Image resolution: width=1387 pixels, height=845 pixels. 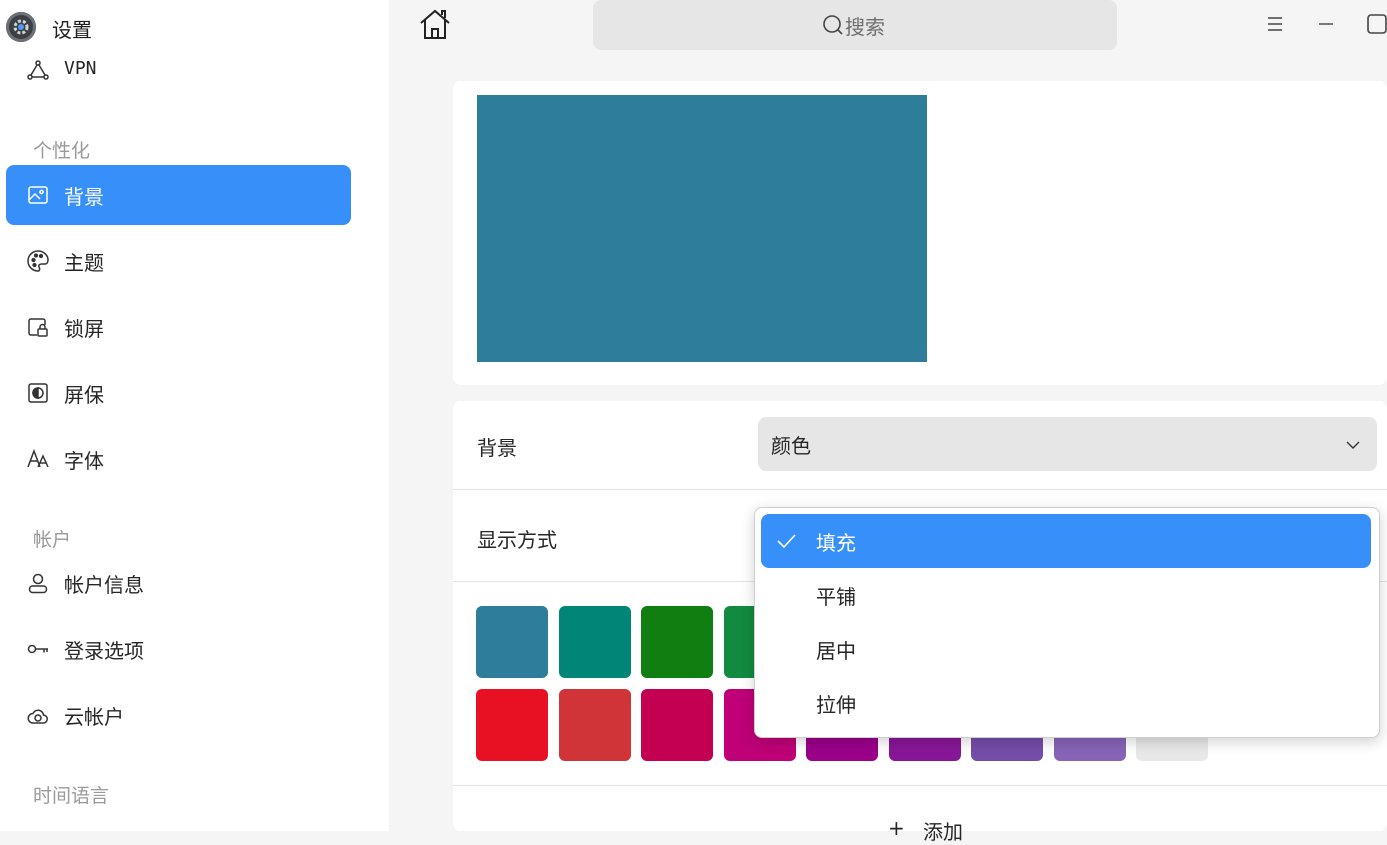 I want to click on option-stretch: 拉伸, so click(x=1066, y=703).